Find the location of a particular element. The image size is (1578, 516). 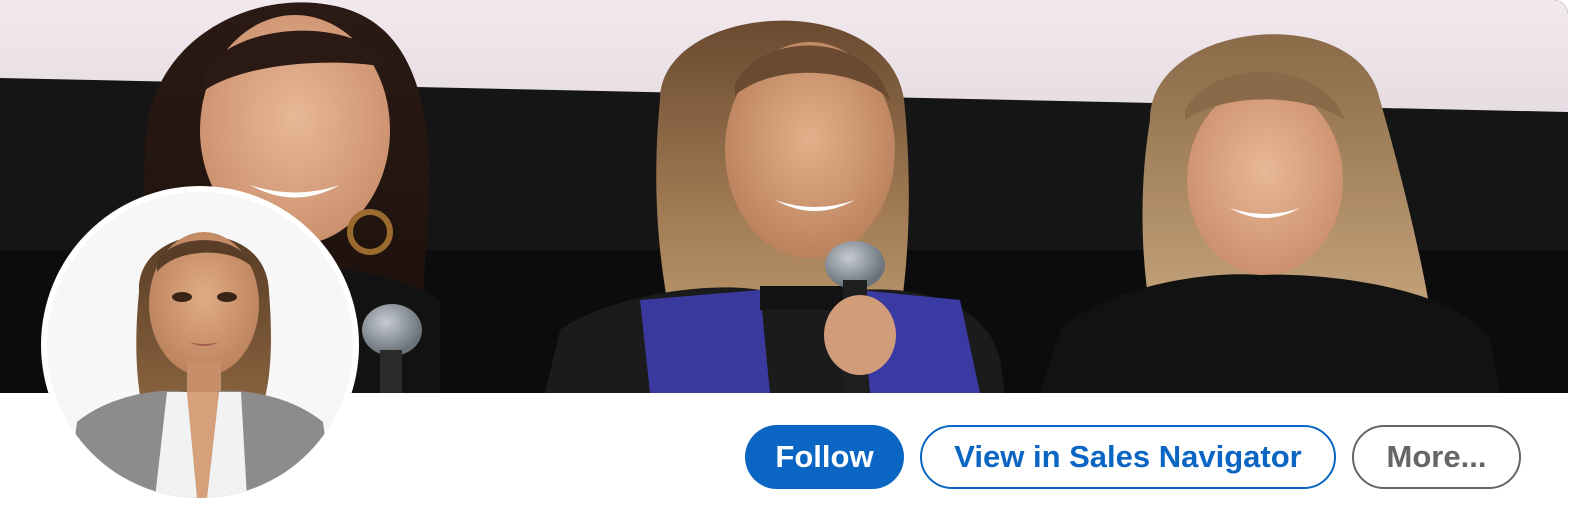

profile-photo is located at coordinates (200, 345).